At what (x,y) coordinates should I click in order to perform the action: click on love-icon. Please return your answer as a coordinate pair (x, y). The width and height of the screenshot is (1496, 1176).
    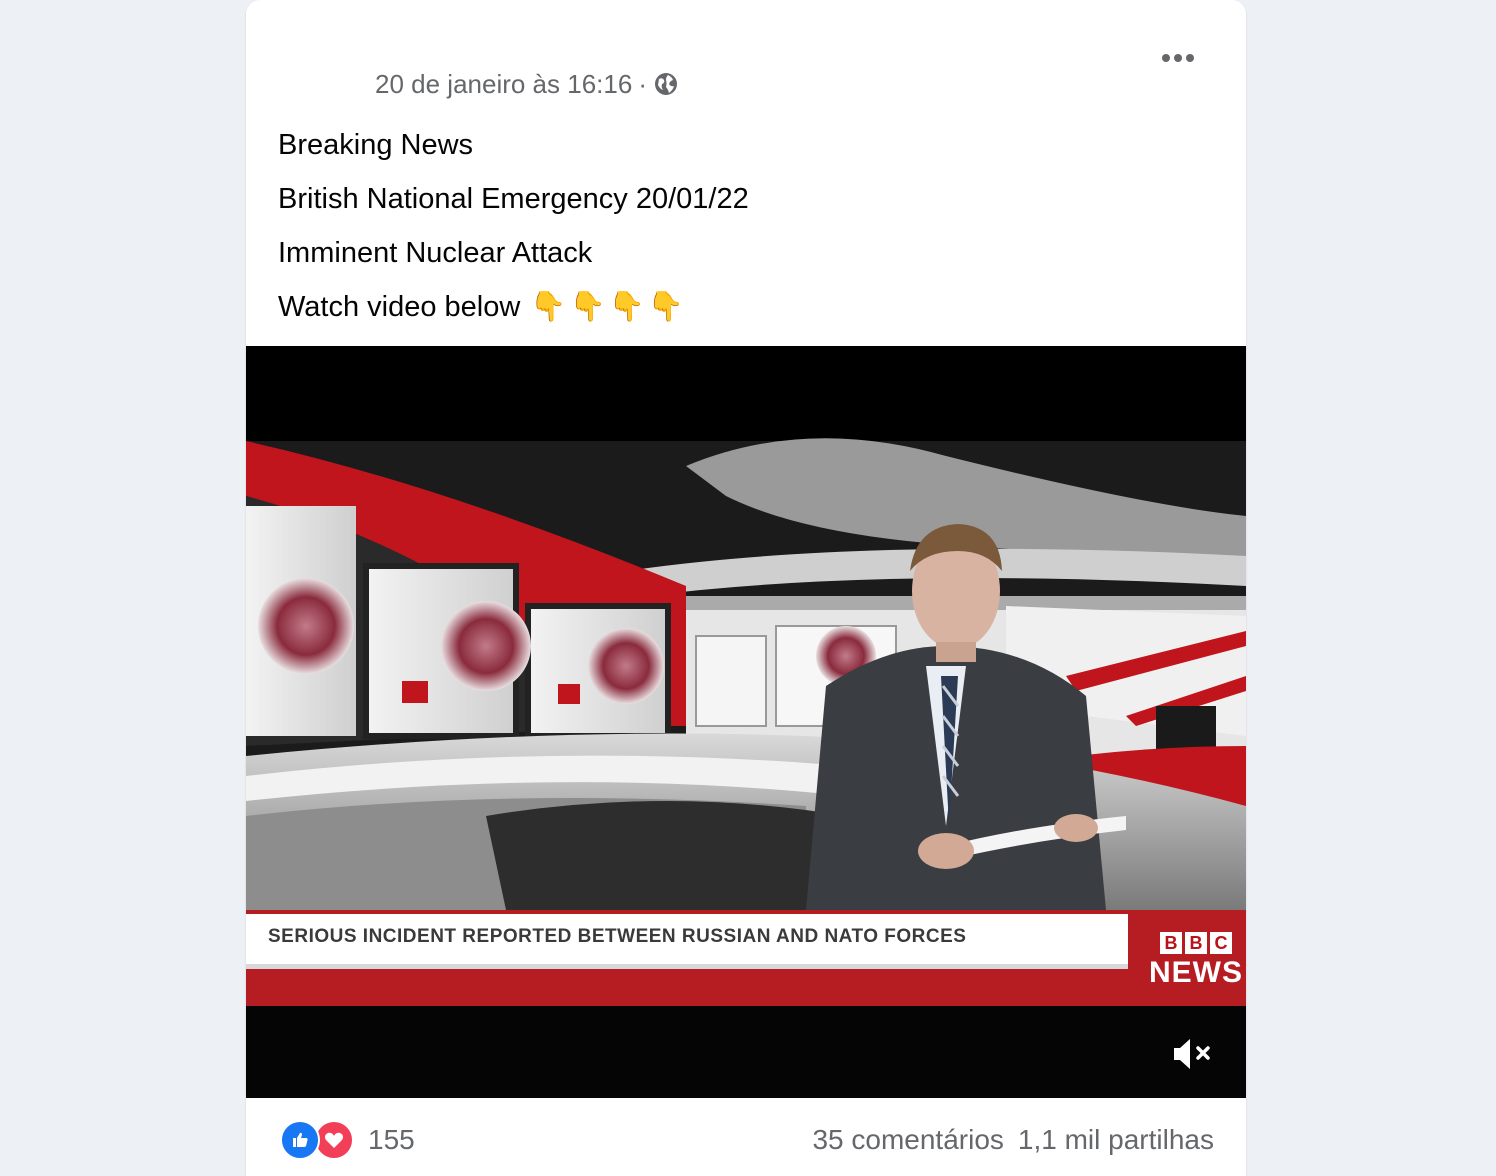
    Looking at the image, I should click on (334, 1140).